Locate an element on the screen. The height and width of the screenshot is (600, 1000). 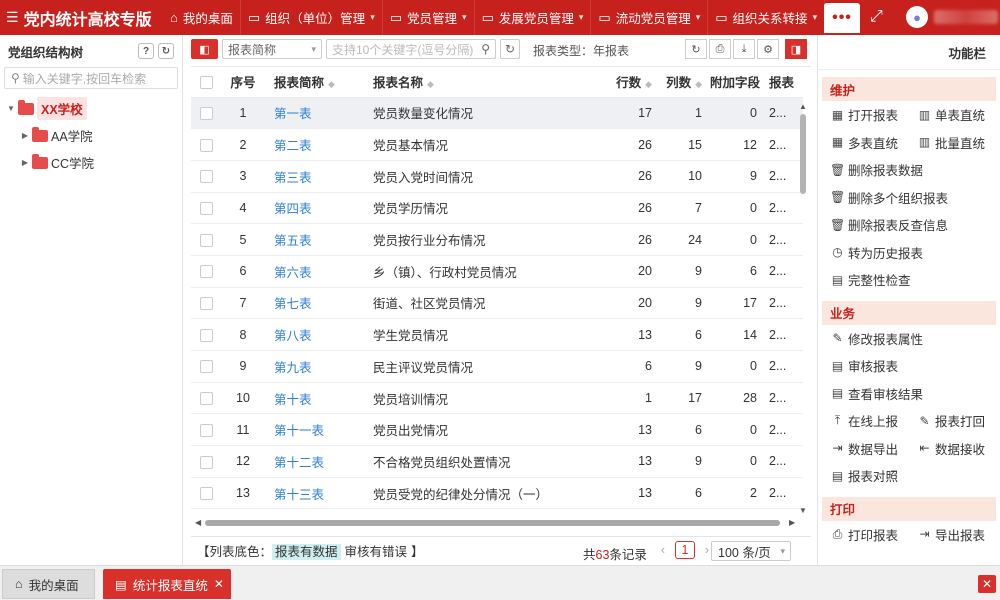
action-export: ⇥ 数据导出 is located at coordinates (865, 449).